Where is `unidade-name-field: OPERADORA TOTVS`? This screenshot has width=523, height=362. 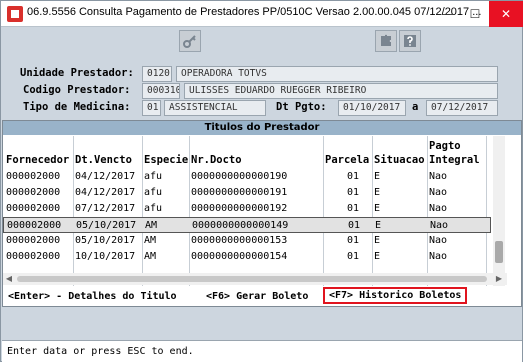
unidade-name-field: OPERADORA TOTVS is located at coordinates (337, 74).